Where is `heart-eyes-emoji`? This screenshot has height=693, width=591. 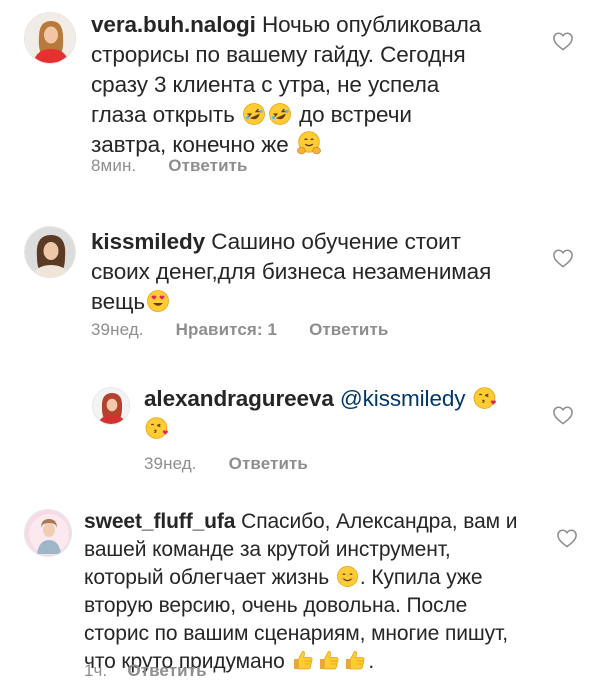 heart-eyes-emoji is located at coordinates (158, 301).